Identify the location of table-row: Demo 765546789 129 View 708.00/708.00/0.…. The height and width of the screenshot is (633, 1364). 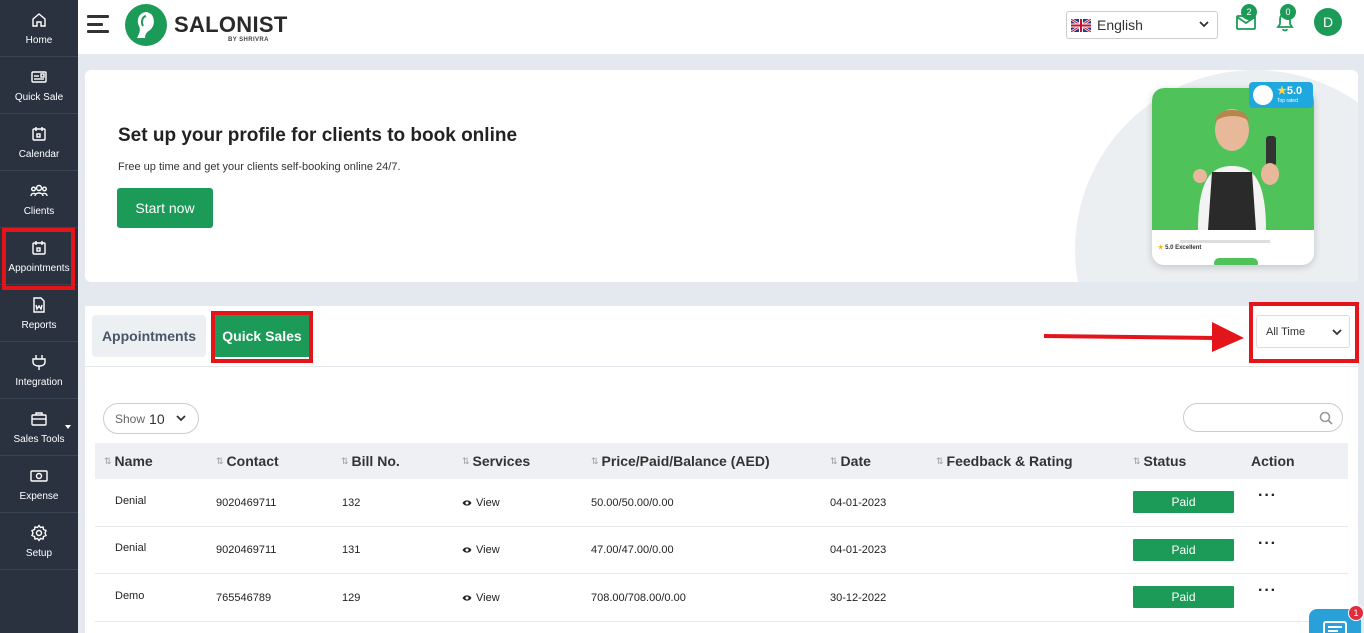
(721, 598).